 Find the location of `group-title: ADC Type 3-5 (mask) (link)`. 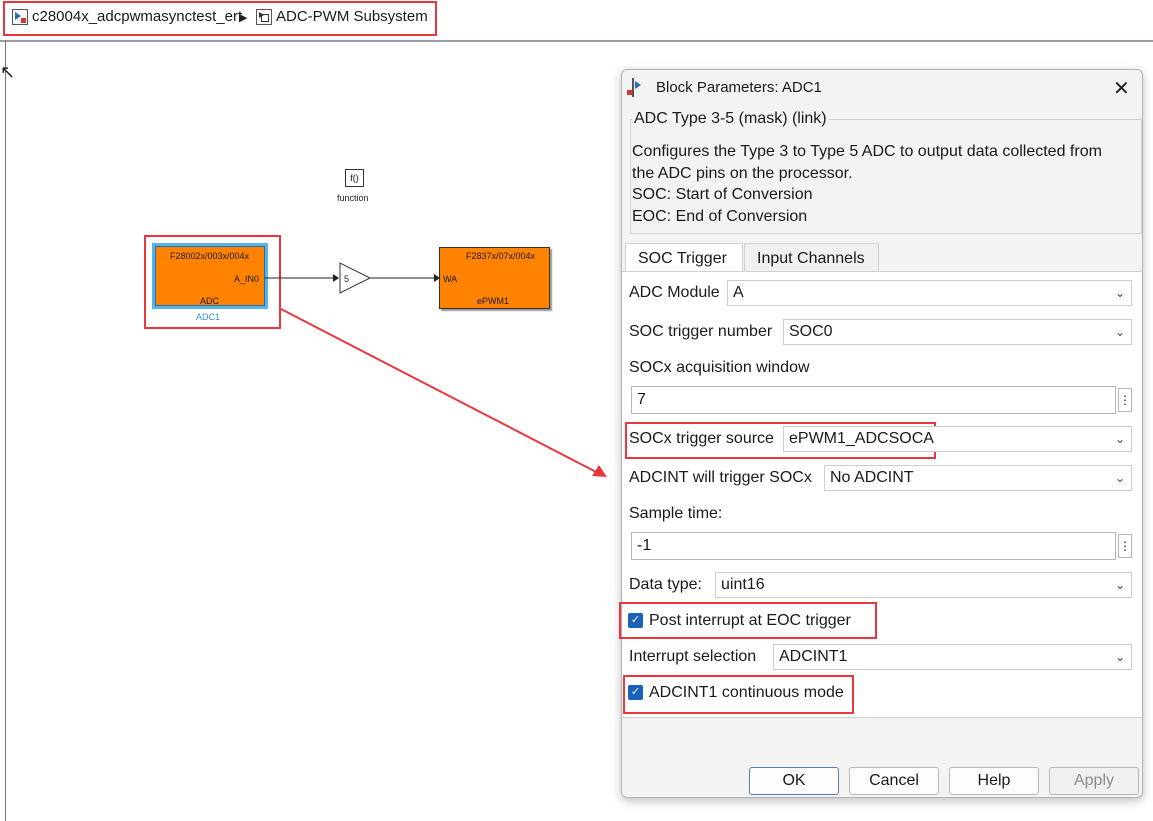

group-title: ADC Type 3-5 (mask) (link) is located at coordinates (730, 119).